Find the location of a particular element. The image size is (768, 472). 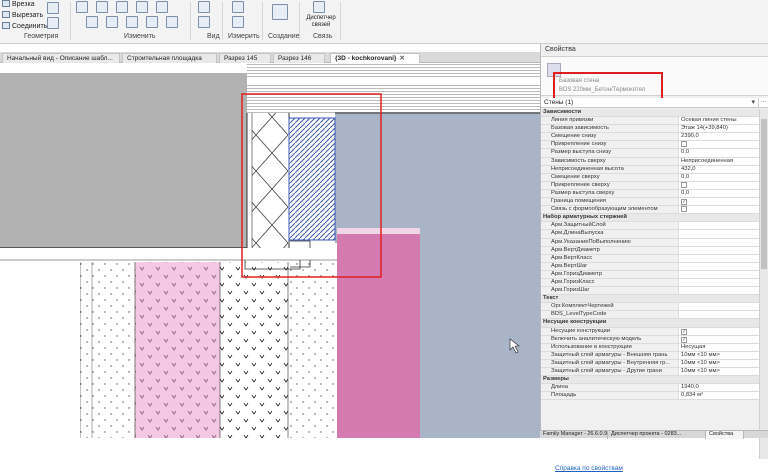

property-name: Арм.ВертКласс is located at coordinates (572, 257).